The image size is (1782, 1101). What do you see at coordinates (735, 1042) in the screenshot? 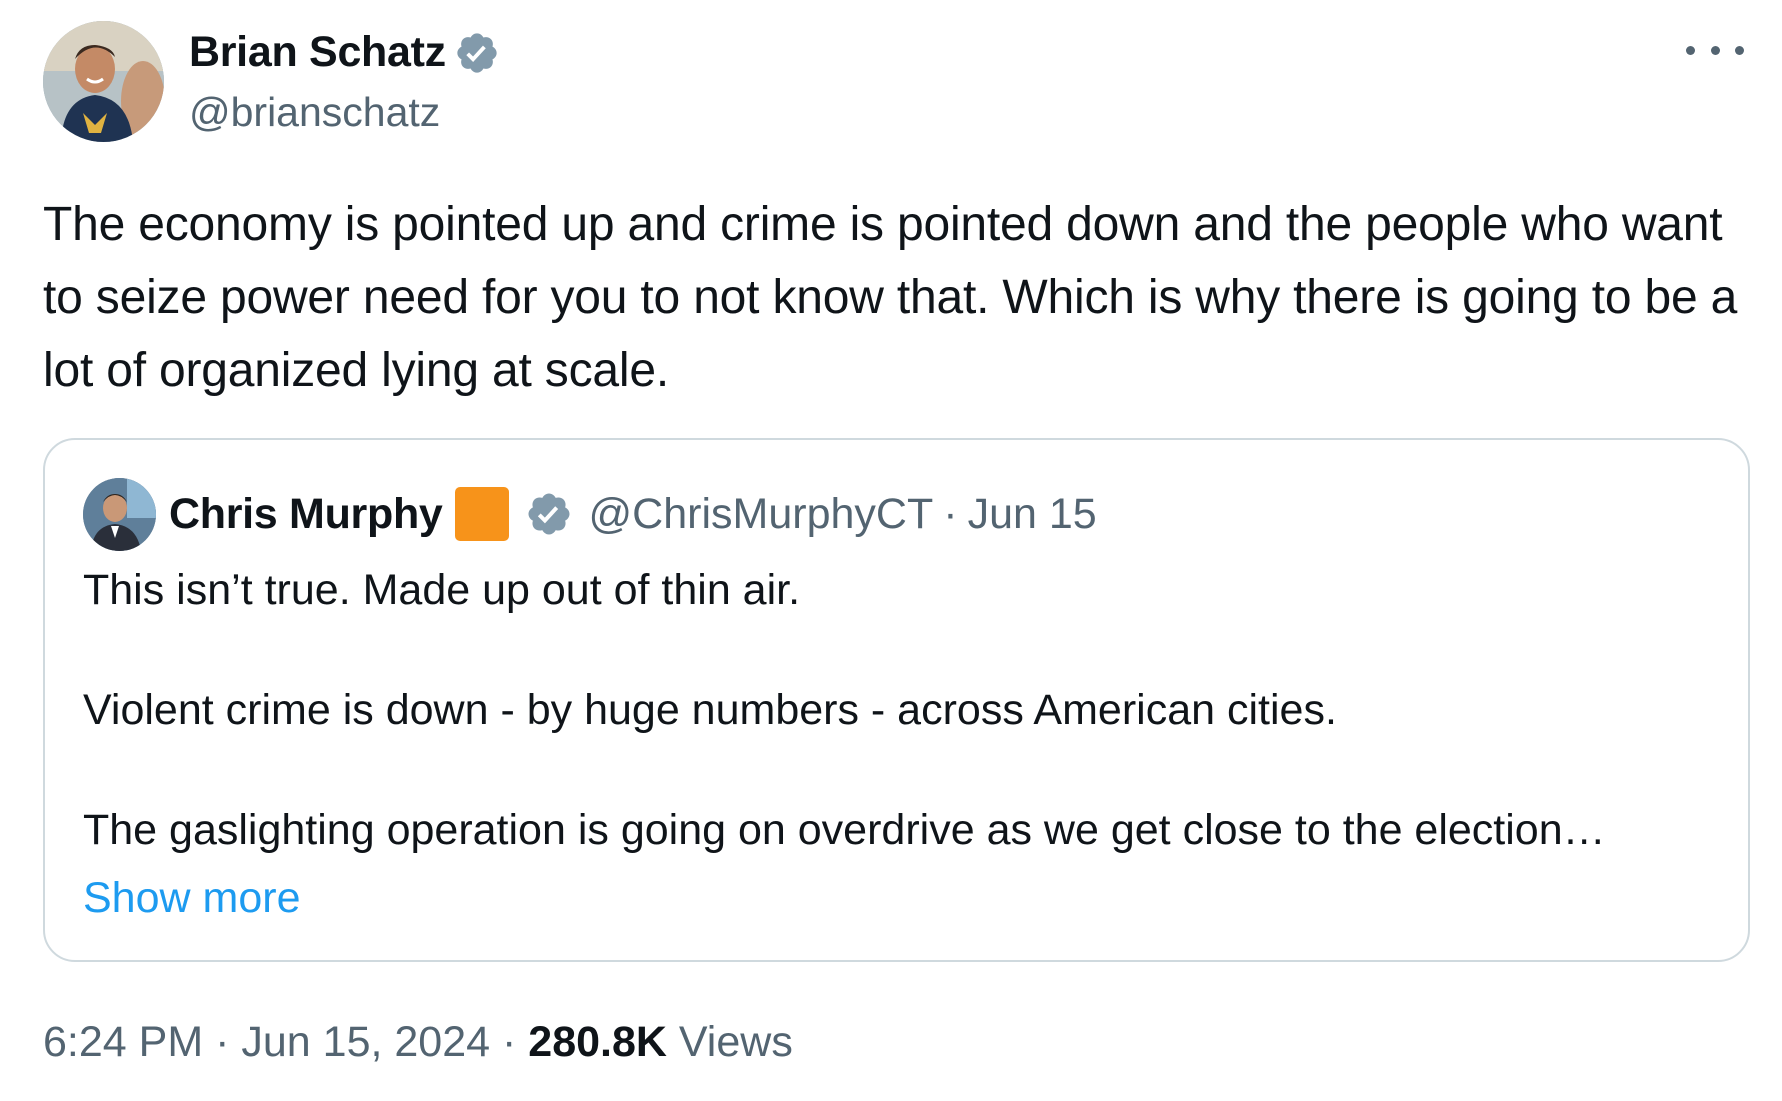
I see `views-label: Views` at bounding box center [735, 1042].